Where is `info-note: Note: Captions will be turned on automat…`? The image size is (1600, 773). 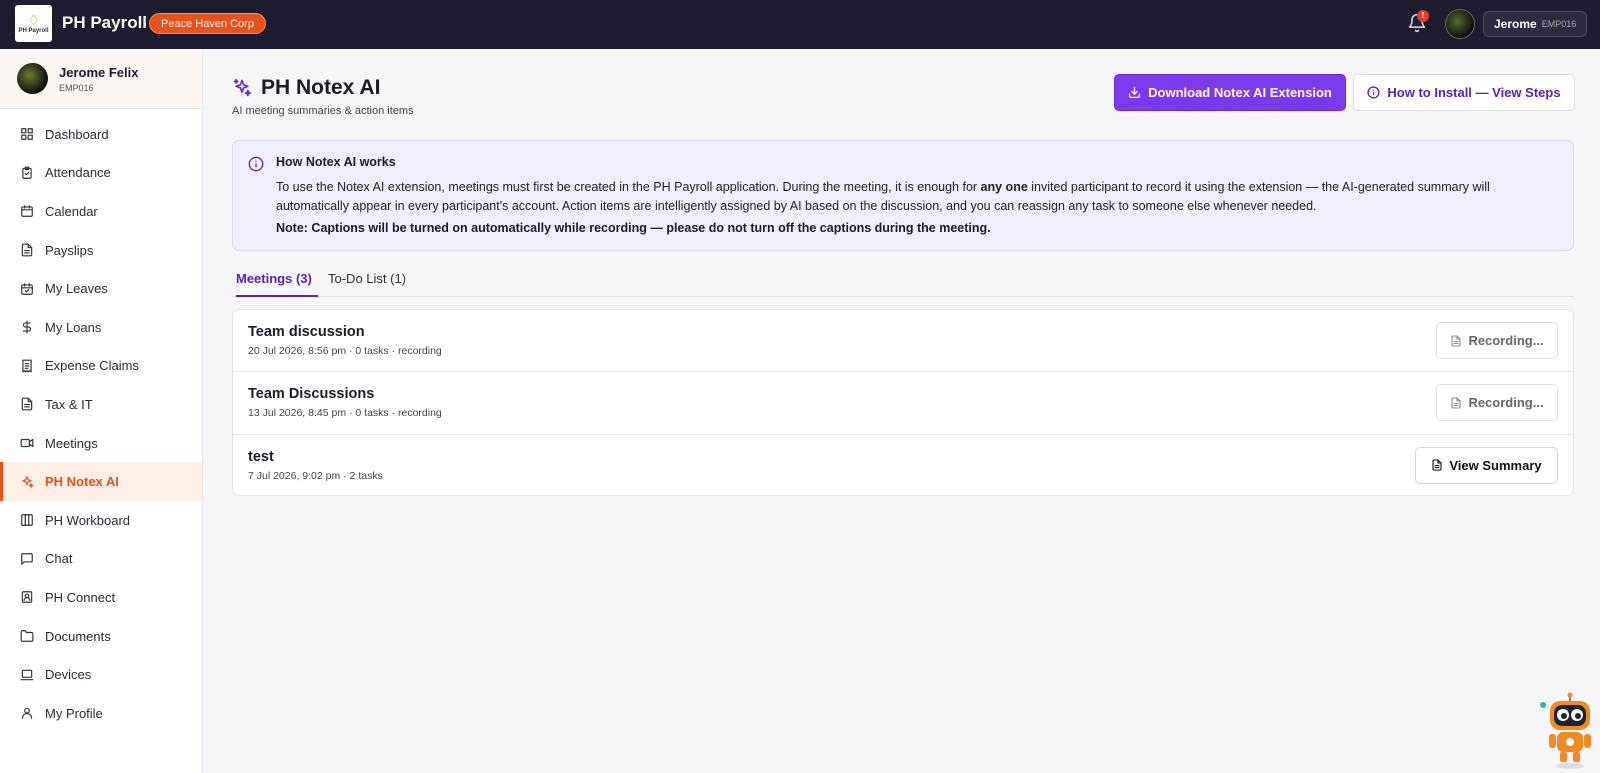 info-note: Note: Captions will be turned on automat… is located at coordinates (633, 228).